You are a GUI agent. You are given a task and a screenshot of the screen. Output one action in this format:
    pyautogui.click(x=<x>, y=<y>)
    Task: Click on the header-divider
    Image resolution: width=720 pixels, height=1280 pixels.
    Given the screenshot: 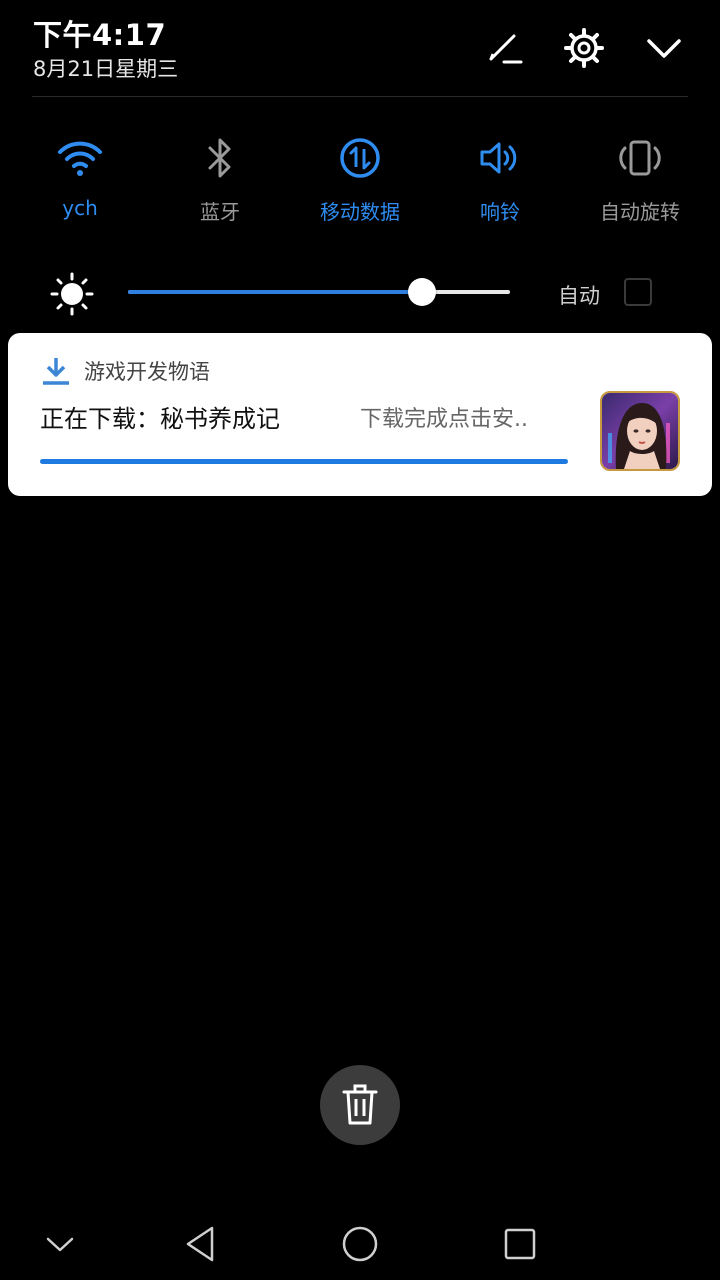 What is the action you would take?
    pyautogui.click(x=360, y=96)
    